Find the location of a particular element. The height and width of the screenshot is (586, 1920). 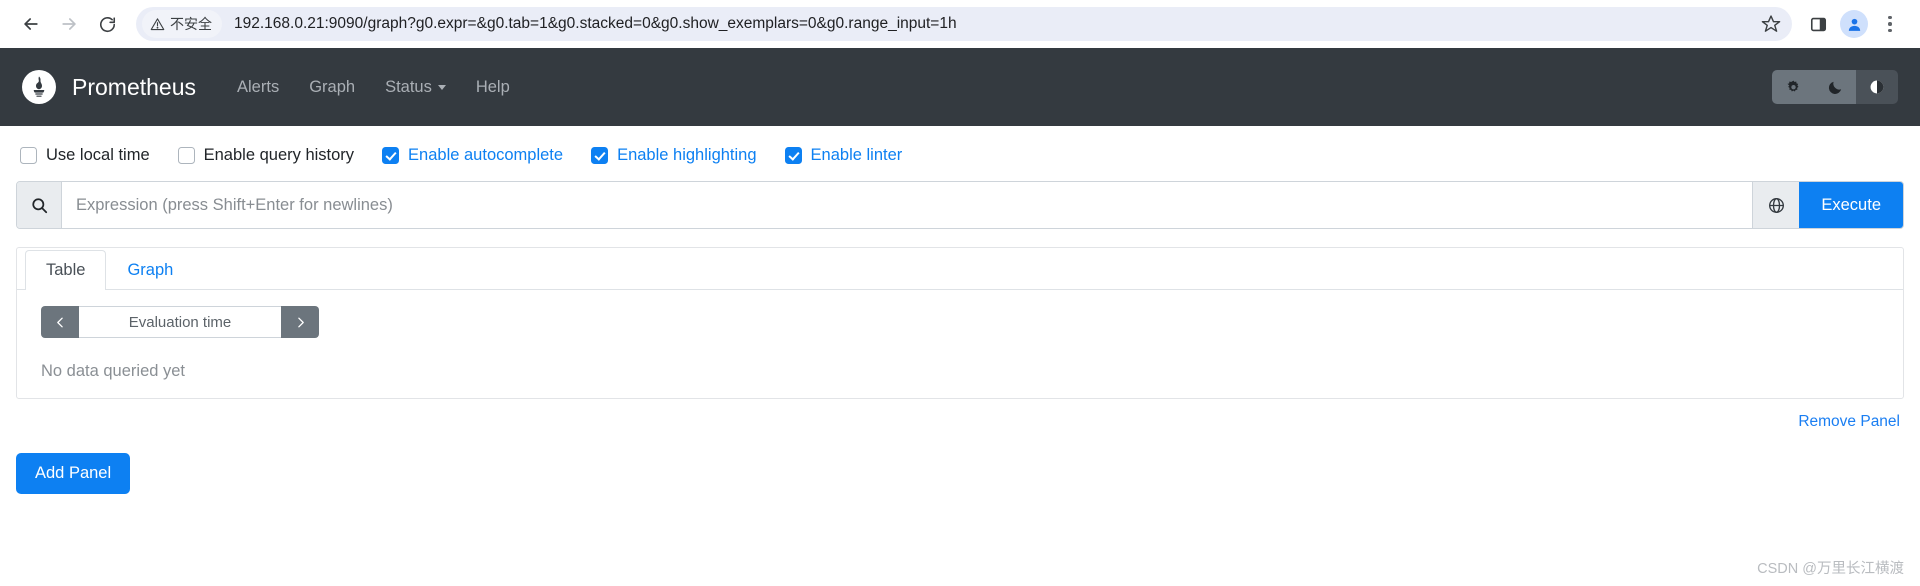

nav-link-help: Help is located at coordinates (493, 87).